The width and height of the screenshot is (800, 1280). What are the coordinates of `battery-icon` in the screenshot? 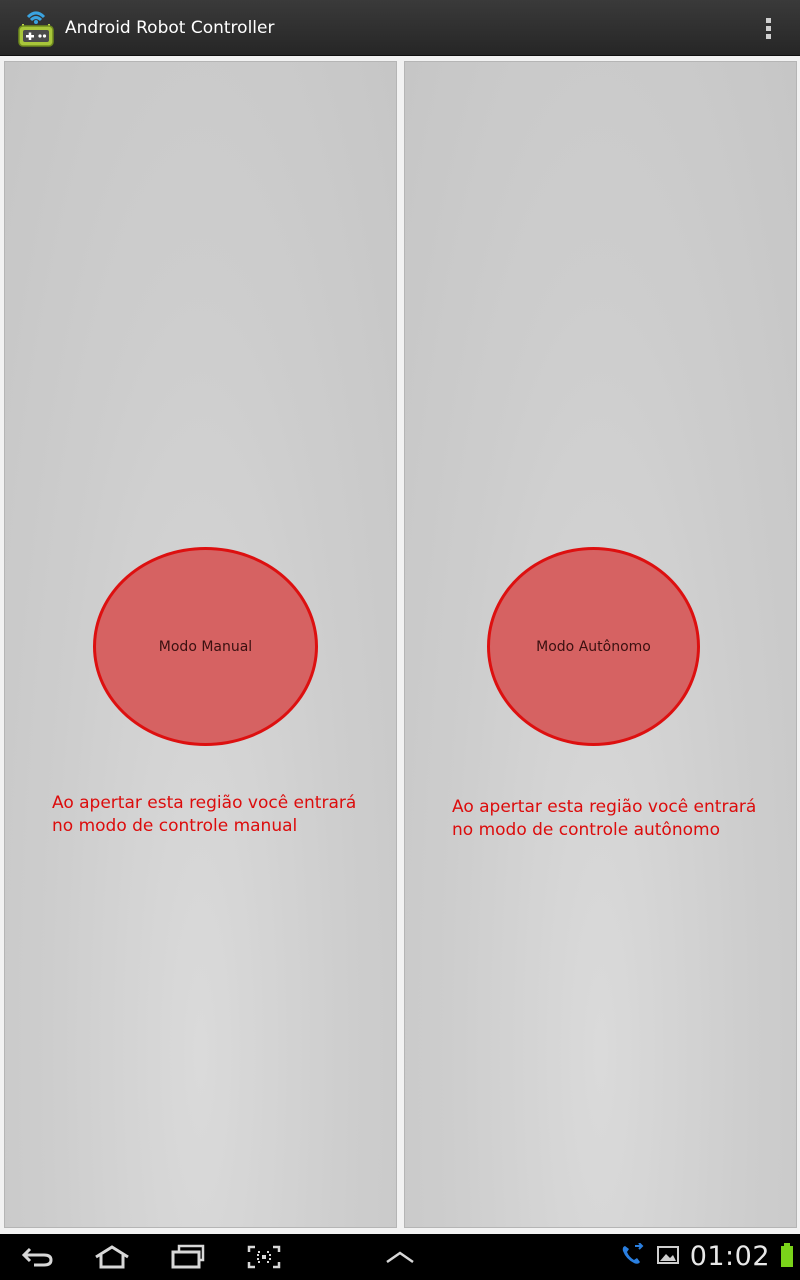 It's located at (787, 1257).